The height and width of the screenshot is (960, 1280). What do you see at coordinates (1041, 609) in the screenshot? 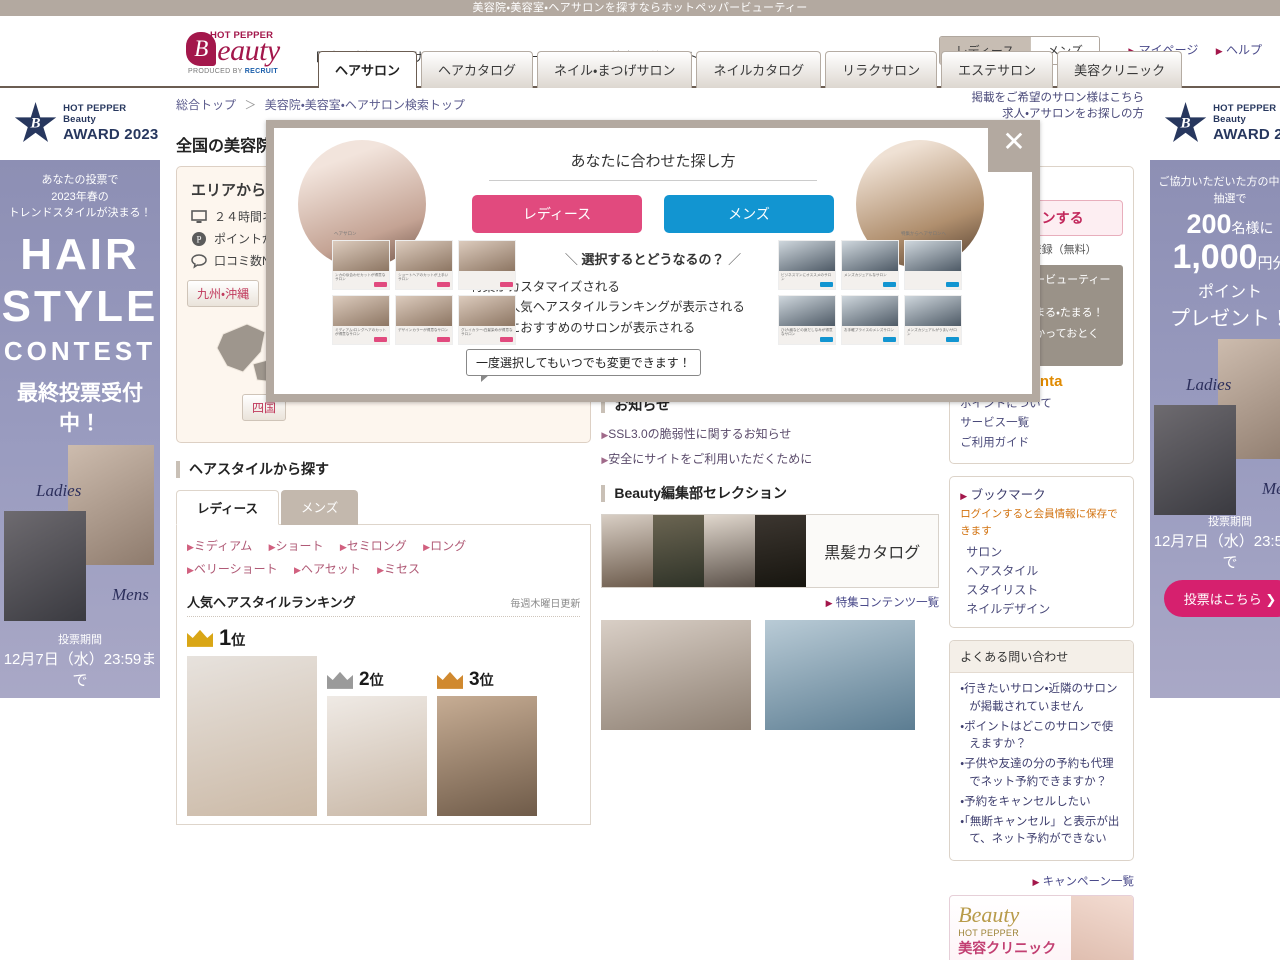
I see `bookmark-item-naildesign: ネイルデザイン` at bounding box center [1041, 609].